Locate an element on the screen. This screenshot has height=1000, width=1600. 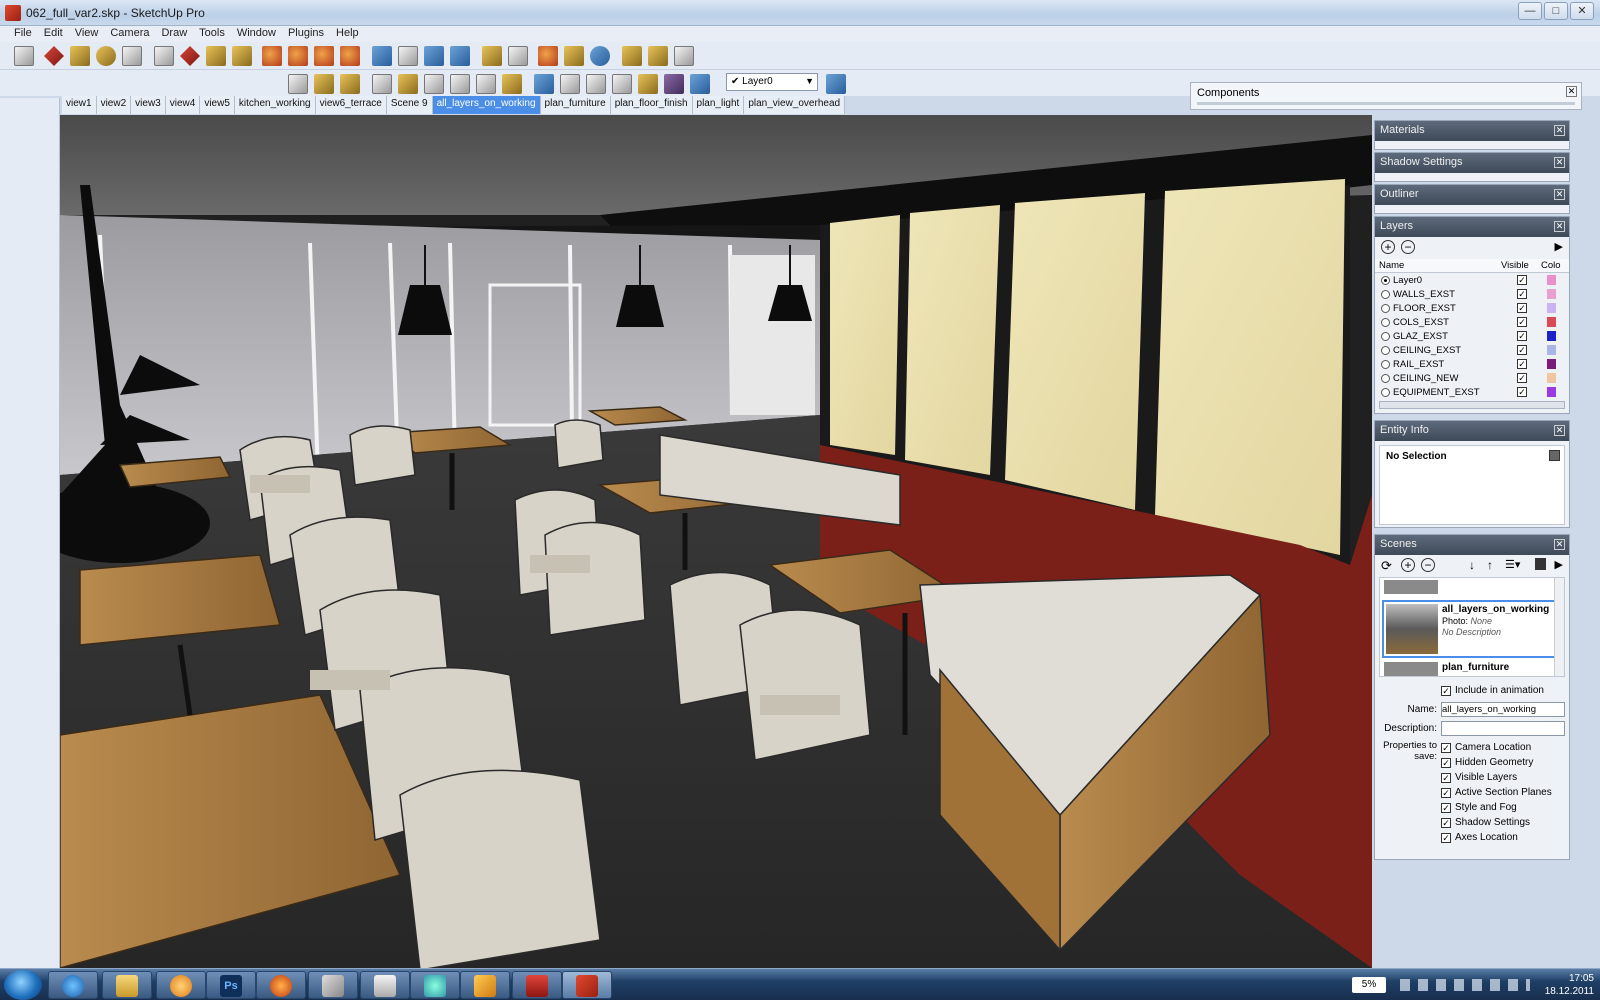
zoom-extents-icon is located at coordinates (44, 444).